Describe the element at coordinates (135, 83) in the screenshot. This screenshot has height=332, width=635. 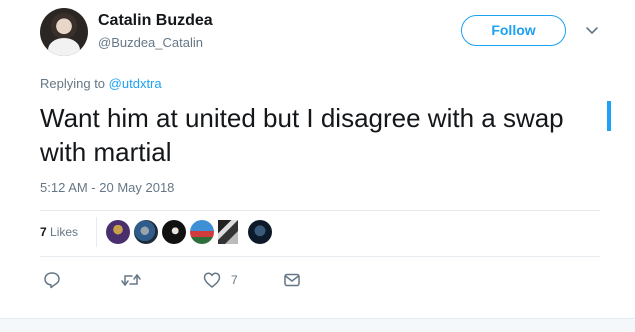
I see `reply-mention-link: @utdxtra` at that location.